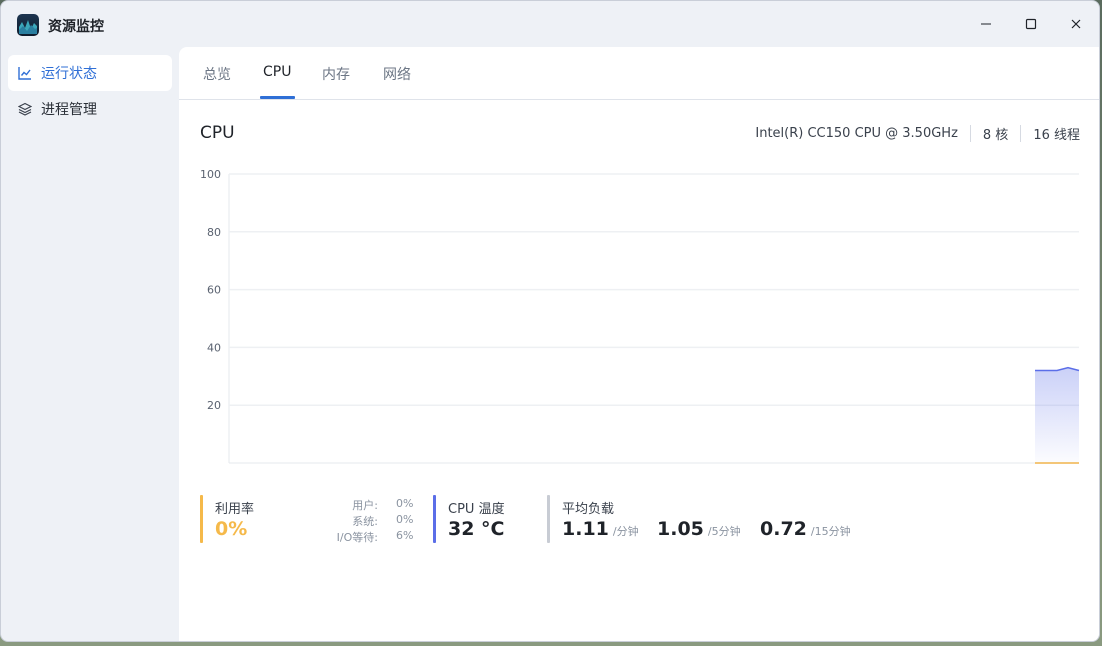 Image resolution: width=1102 pixels, height=646 pixels. I want to click on line-chart-icon, so click(25, 73).